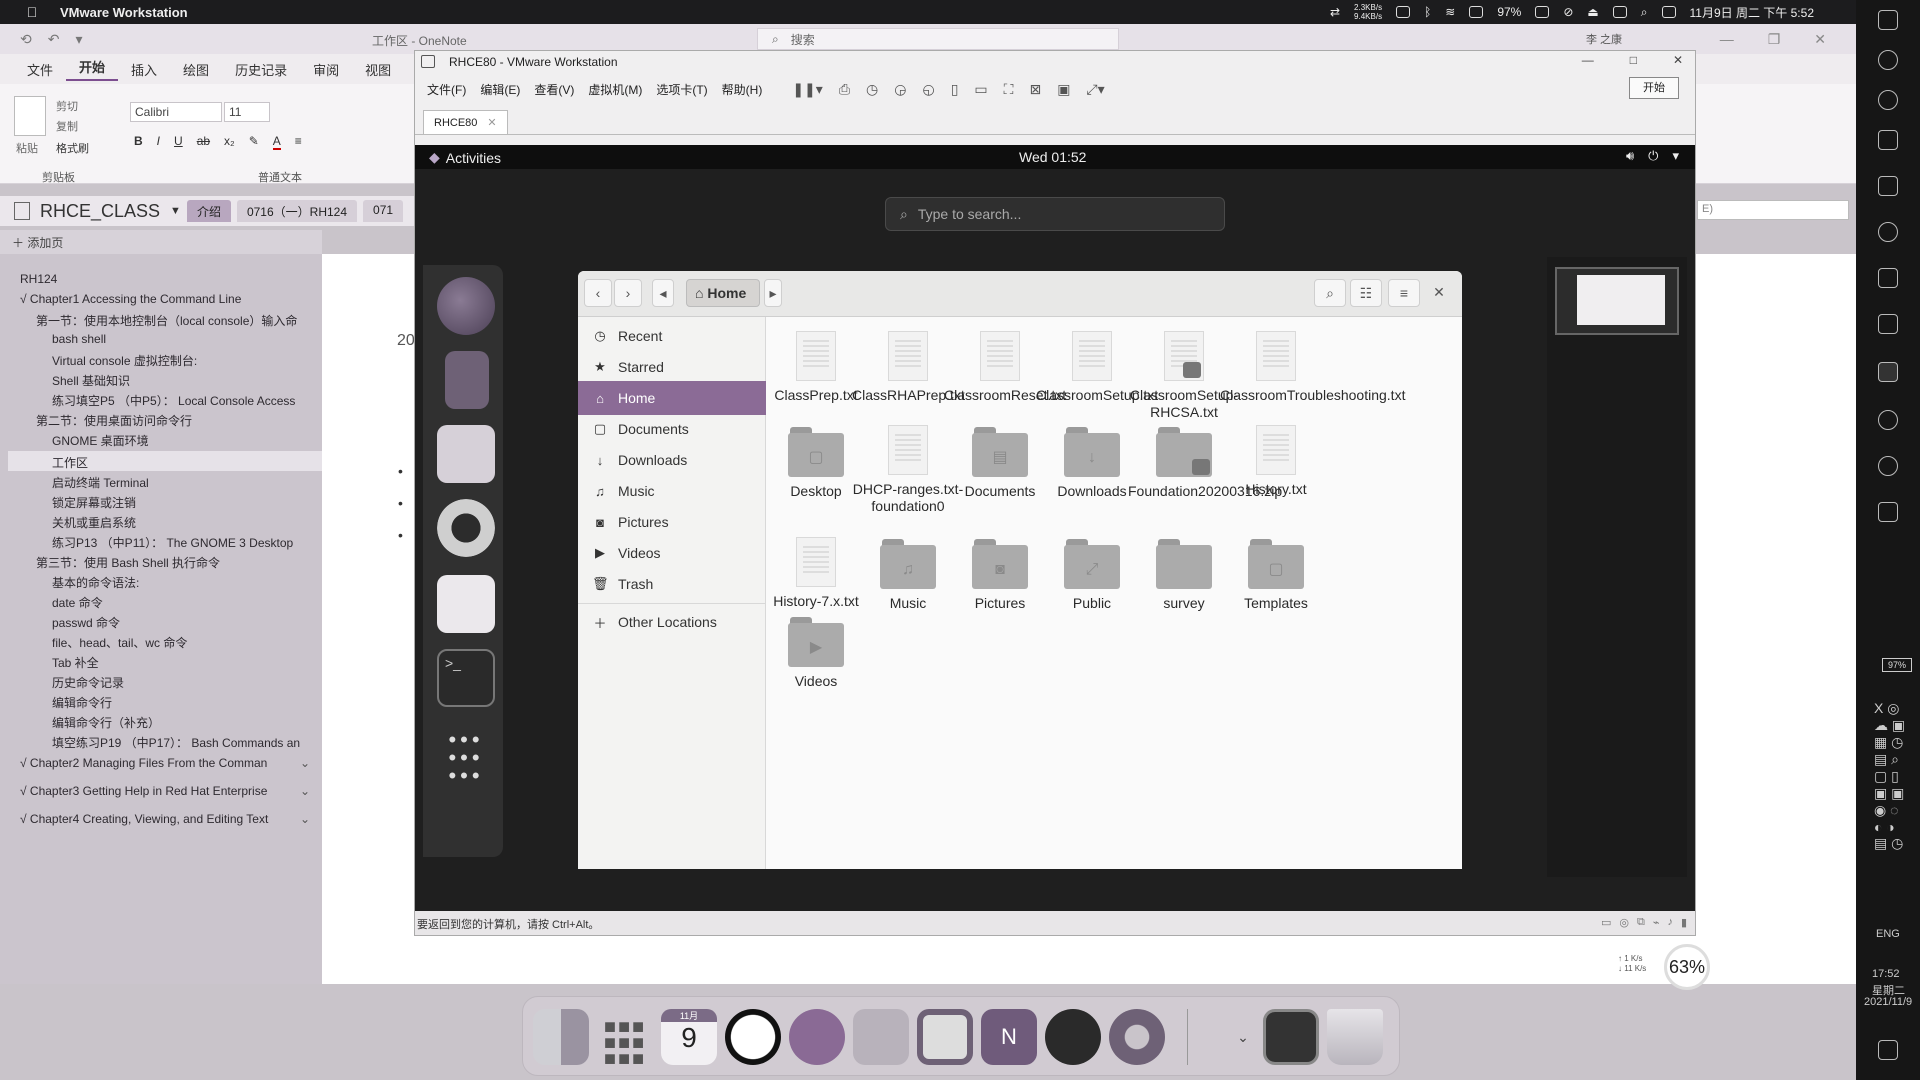  I want to click on user-name: 李 之康, so click(1604, 39).